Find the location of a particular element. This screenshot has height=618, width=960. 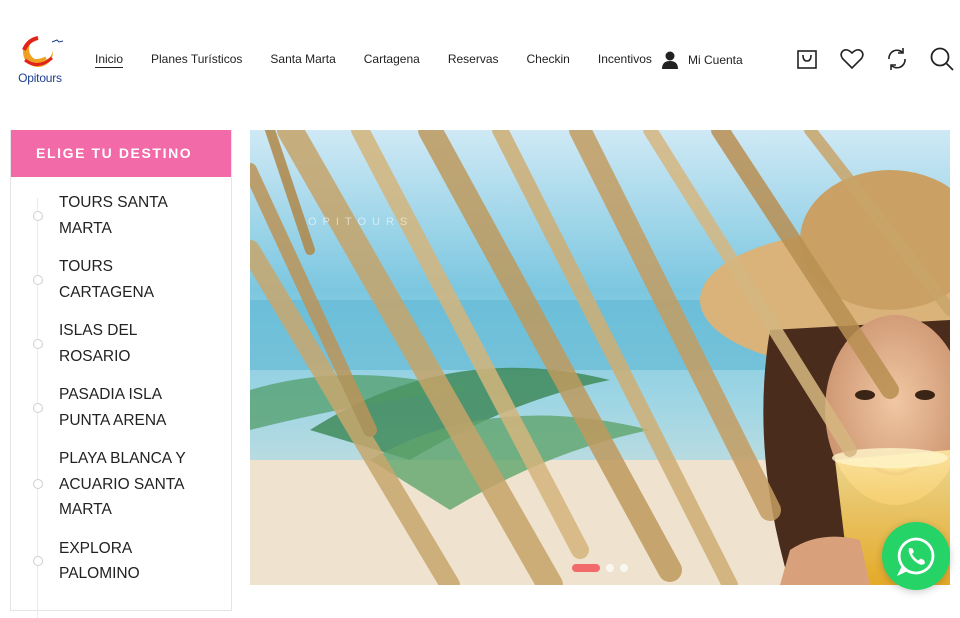

compare-icon is located at coordinates (897, 59).